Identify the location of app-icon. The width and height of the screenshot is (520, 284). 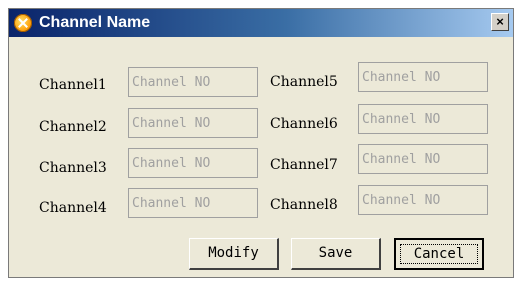
(23, 23).